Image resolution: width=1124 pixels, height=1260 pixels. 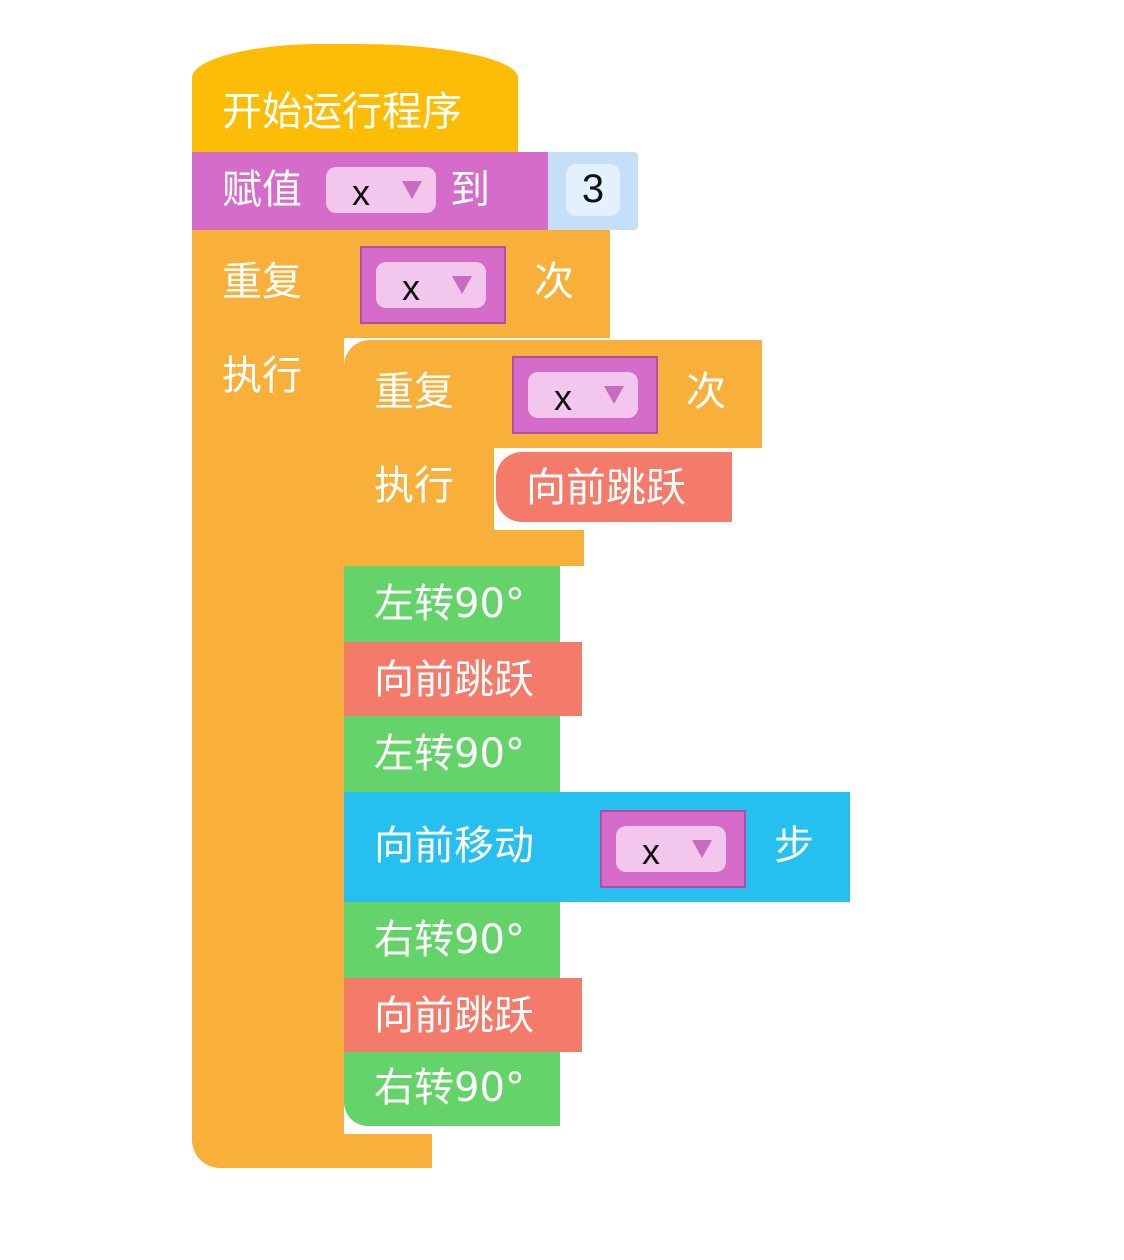 What do you see at coordinates (583, 395) in the screenshot?
I see `inner-repeat-variable-dropdown: x` at bounding box center [583, 395].